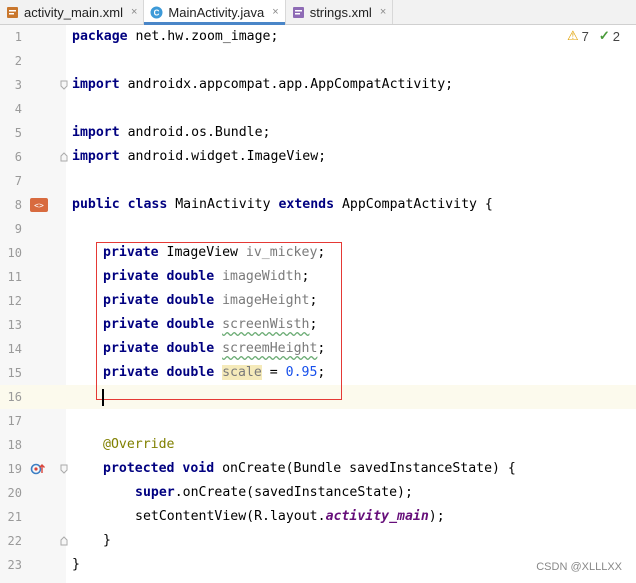  I want to click on line-number: 21, so click(14, 517).